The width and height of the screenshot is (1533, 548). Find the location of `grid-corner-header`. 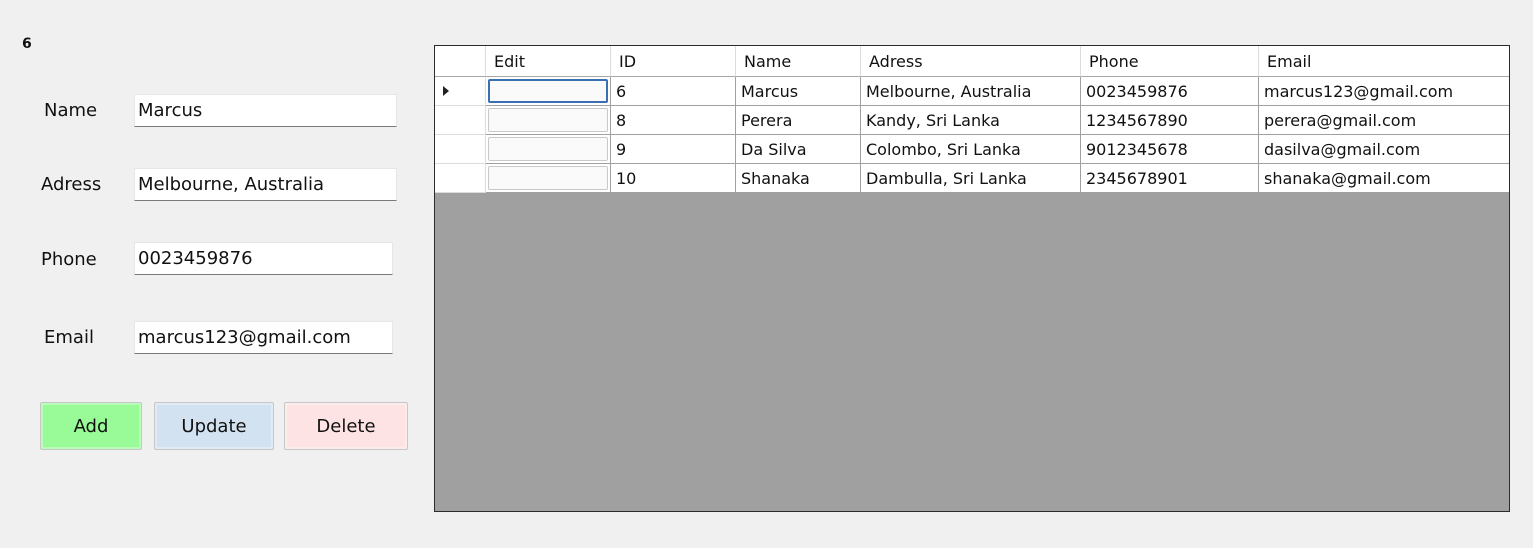

grid-corner-header is located at coordinates (460, 61).